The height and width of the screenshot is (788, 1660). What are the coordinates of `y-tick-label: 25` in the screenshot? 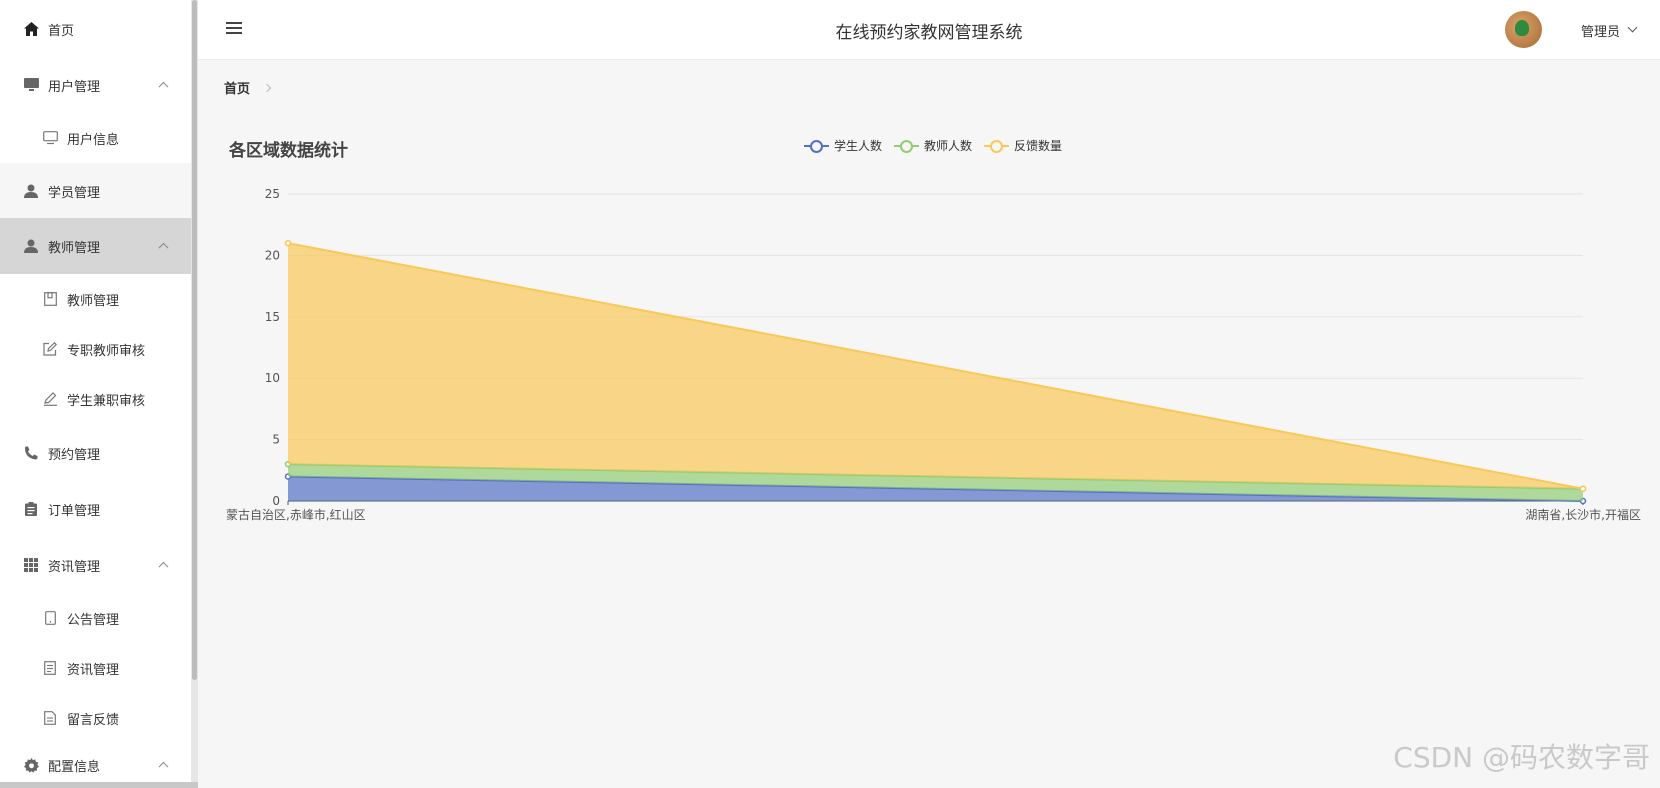 It's located at (272, 194).